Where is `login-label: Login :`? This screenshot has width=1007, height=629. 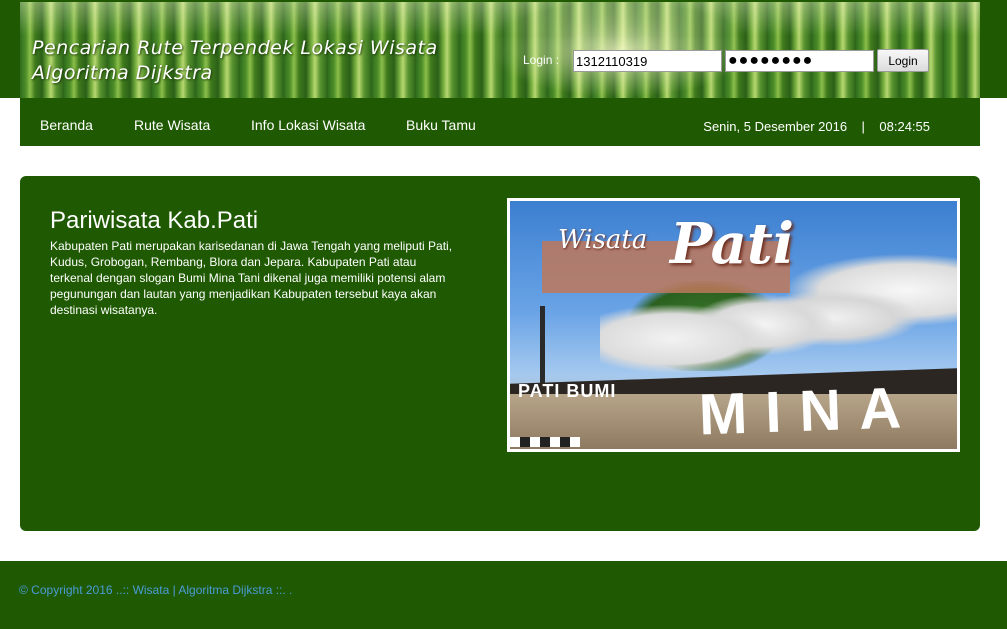 login-label: Login : is located at coordinates (541, 60).